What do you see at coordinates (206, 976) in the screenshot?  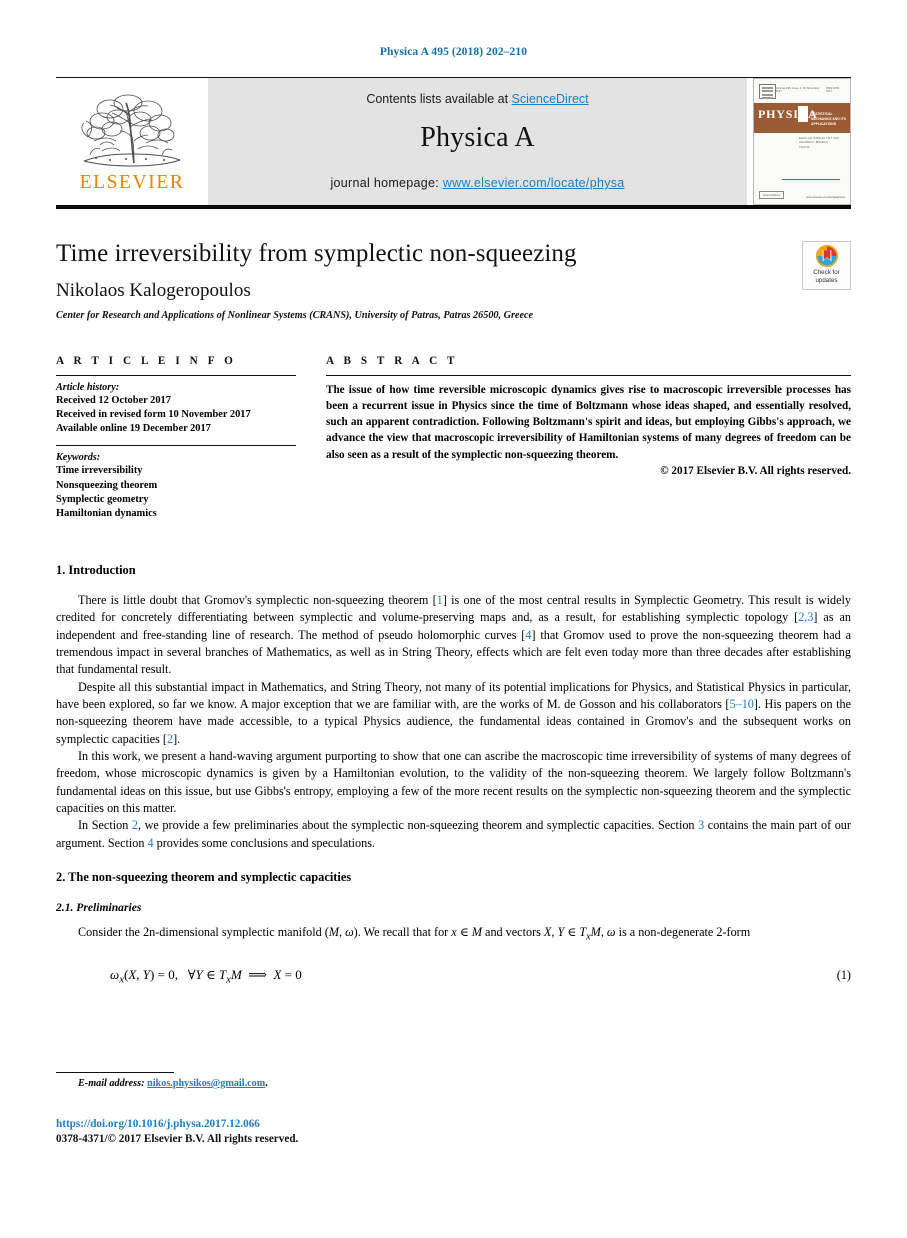 I see `equation-1: ωx(X, Y) = 0, ∀Y ∈ TxM ⟹ X = 0` at bounding box center [206, 976].